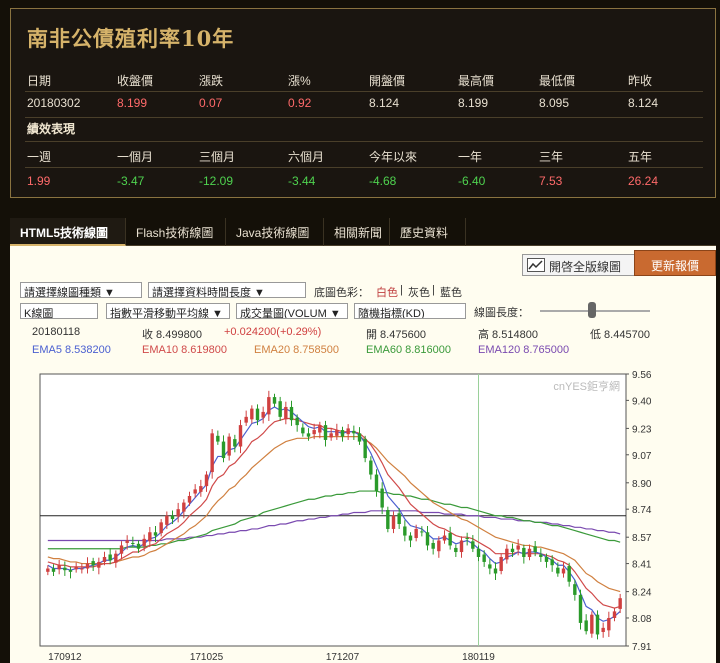 The image size is (720, 663). Describe the element at coordinates (364, 167) in the screenshot. I see `divider` at that location.